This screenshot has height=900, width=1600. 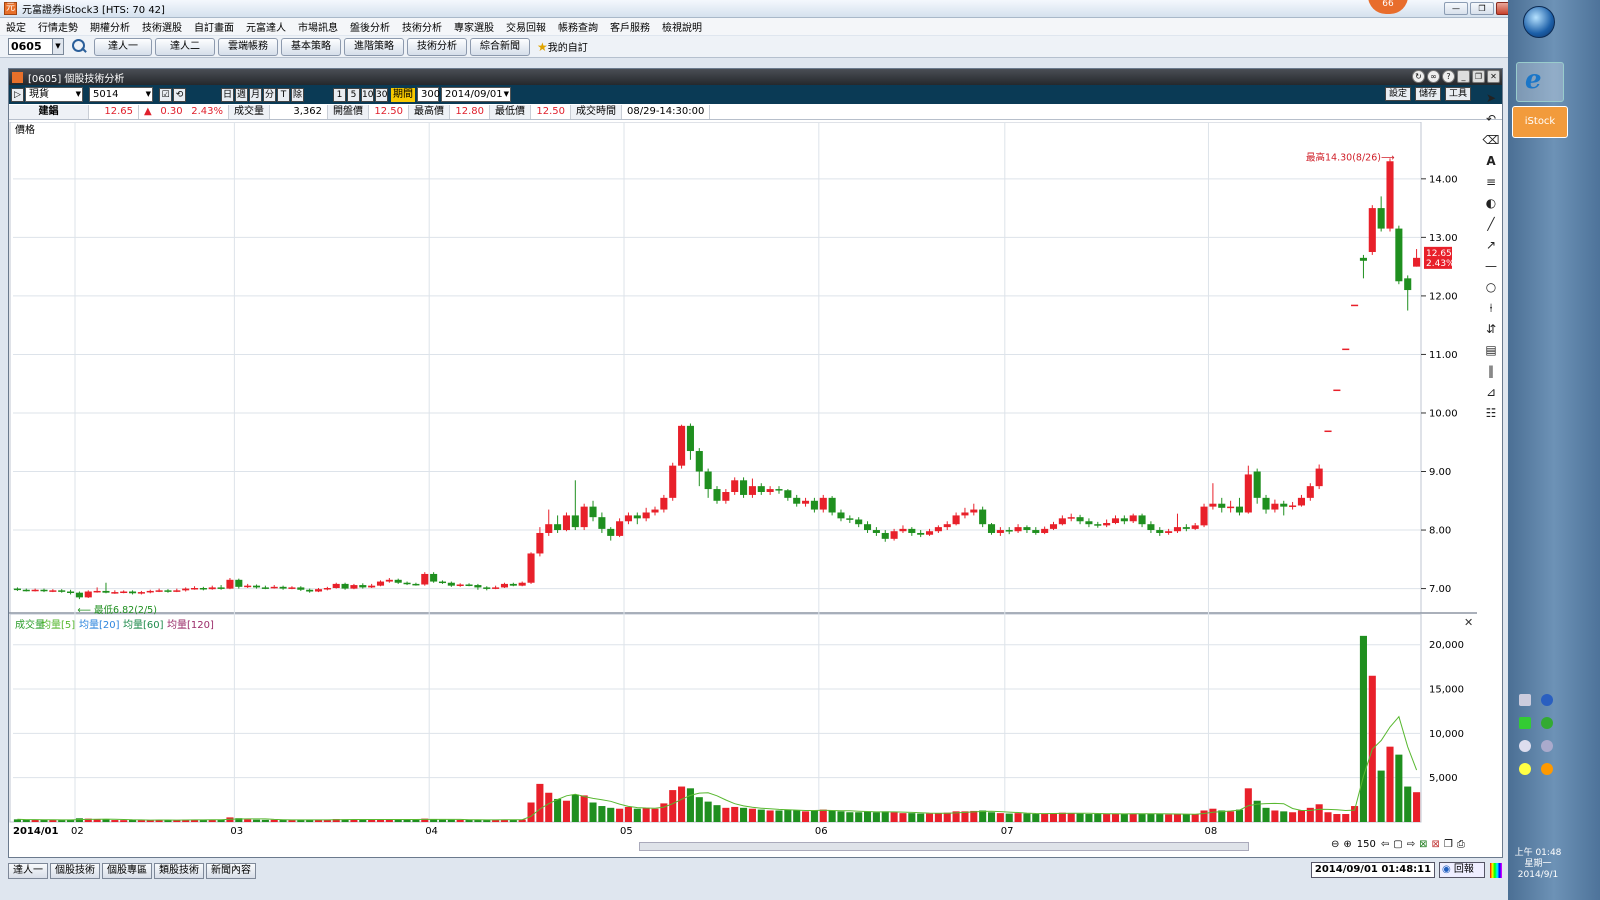 I want to click on period-button: 週, so click(x=241, y=94).